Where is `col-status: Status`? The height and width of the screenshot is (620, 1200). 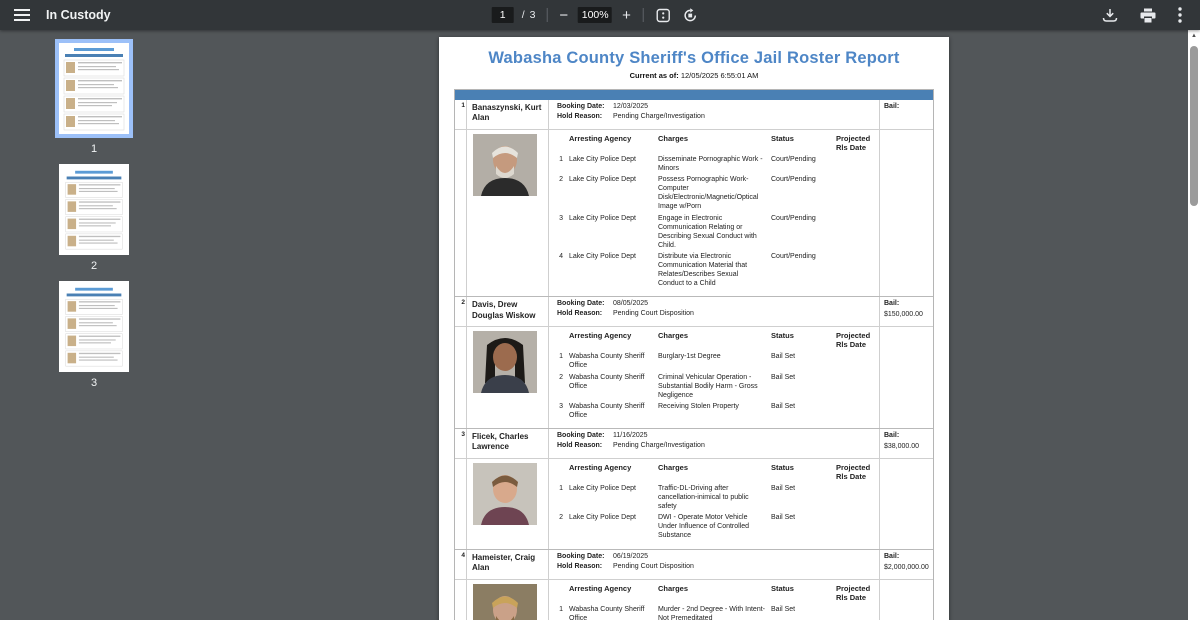
col-status: Status is located at coordinates (782, 467).